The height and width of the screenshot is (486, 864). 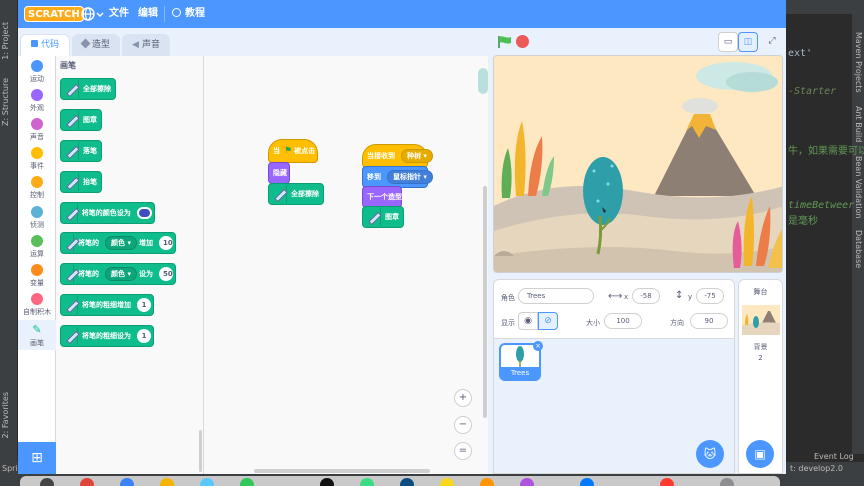 What do you see at coordinates (858, 249) in the screenshot?
I see `ide-tab-database: Database` at bounding box center [858, 249].